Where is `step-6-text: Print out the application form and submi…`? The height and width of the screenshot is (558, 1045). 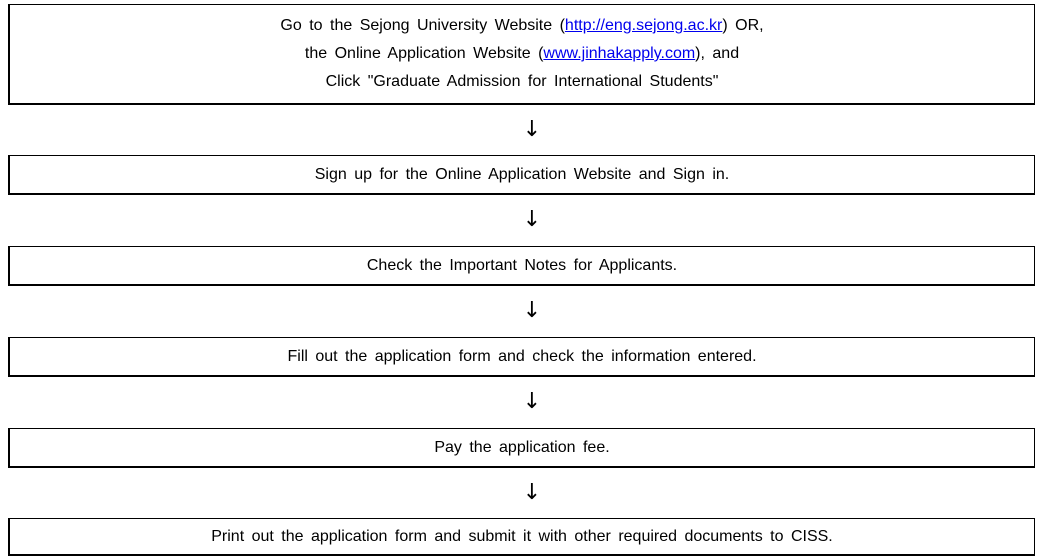
step-6-text: Print out the application form and submi… is located at coordinates (522, 536).